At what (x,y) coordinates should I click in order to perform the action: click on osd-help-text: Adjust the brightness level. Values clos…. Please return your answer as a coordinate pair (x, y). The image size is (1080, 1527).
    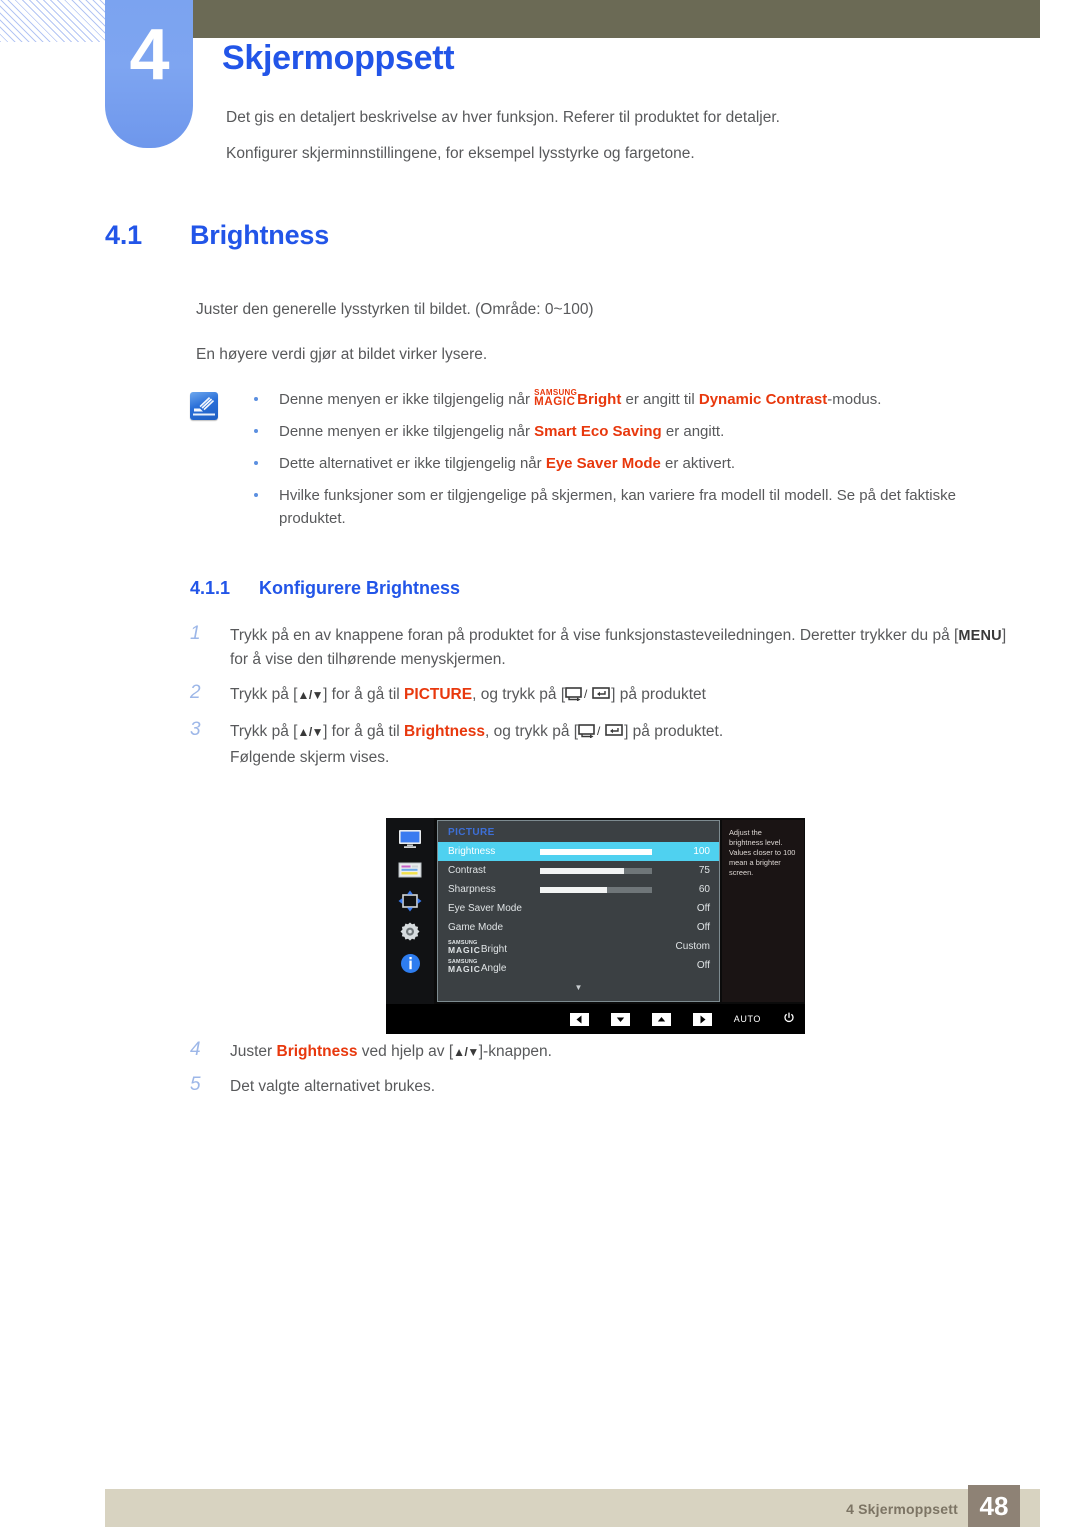
    Looking at the image, I should click on (763, 911).